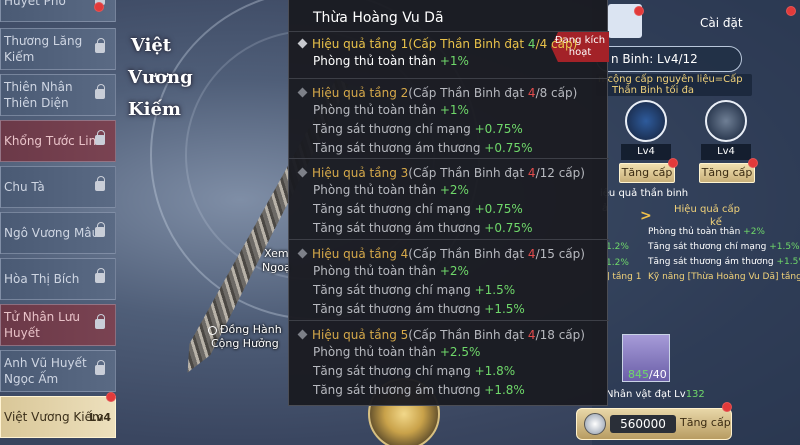 Image resolution: width=800 pixels, height=445 pixels. Describe the element at coordinates (58, 325) in the screenshot. I see `sidebar-item: Tử Nhân Lưu Huyết` at that location.